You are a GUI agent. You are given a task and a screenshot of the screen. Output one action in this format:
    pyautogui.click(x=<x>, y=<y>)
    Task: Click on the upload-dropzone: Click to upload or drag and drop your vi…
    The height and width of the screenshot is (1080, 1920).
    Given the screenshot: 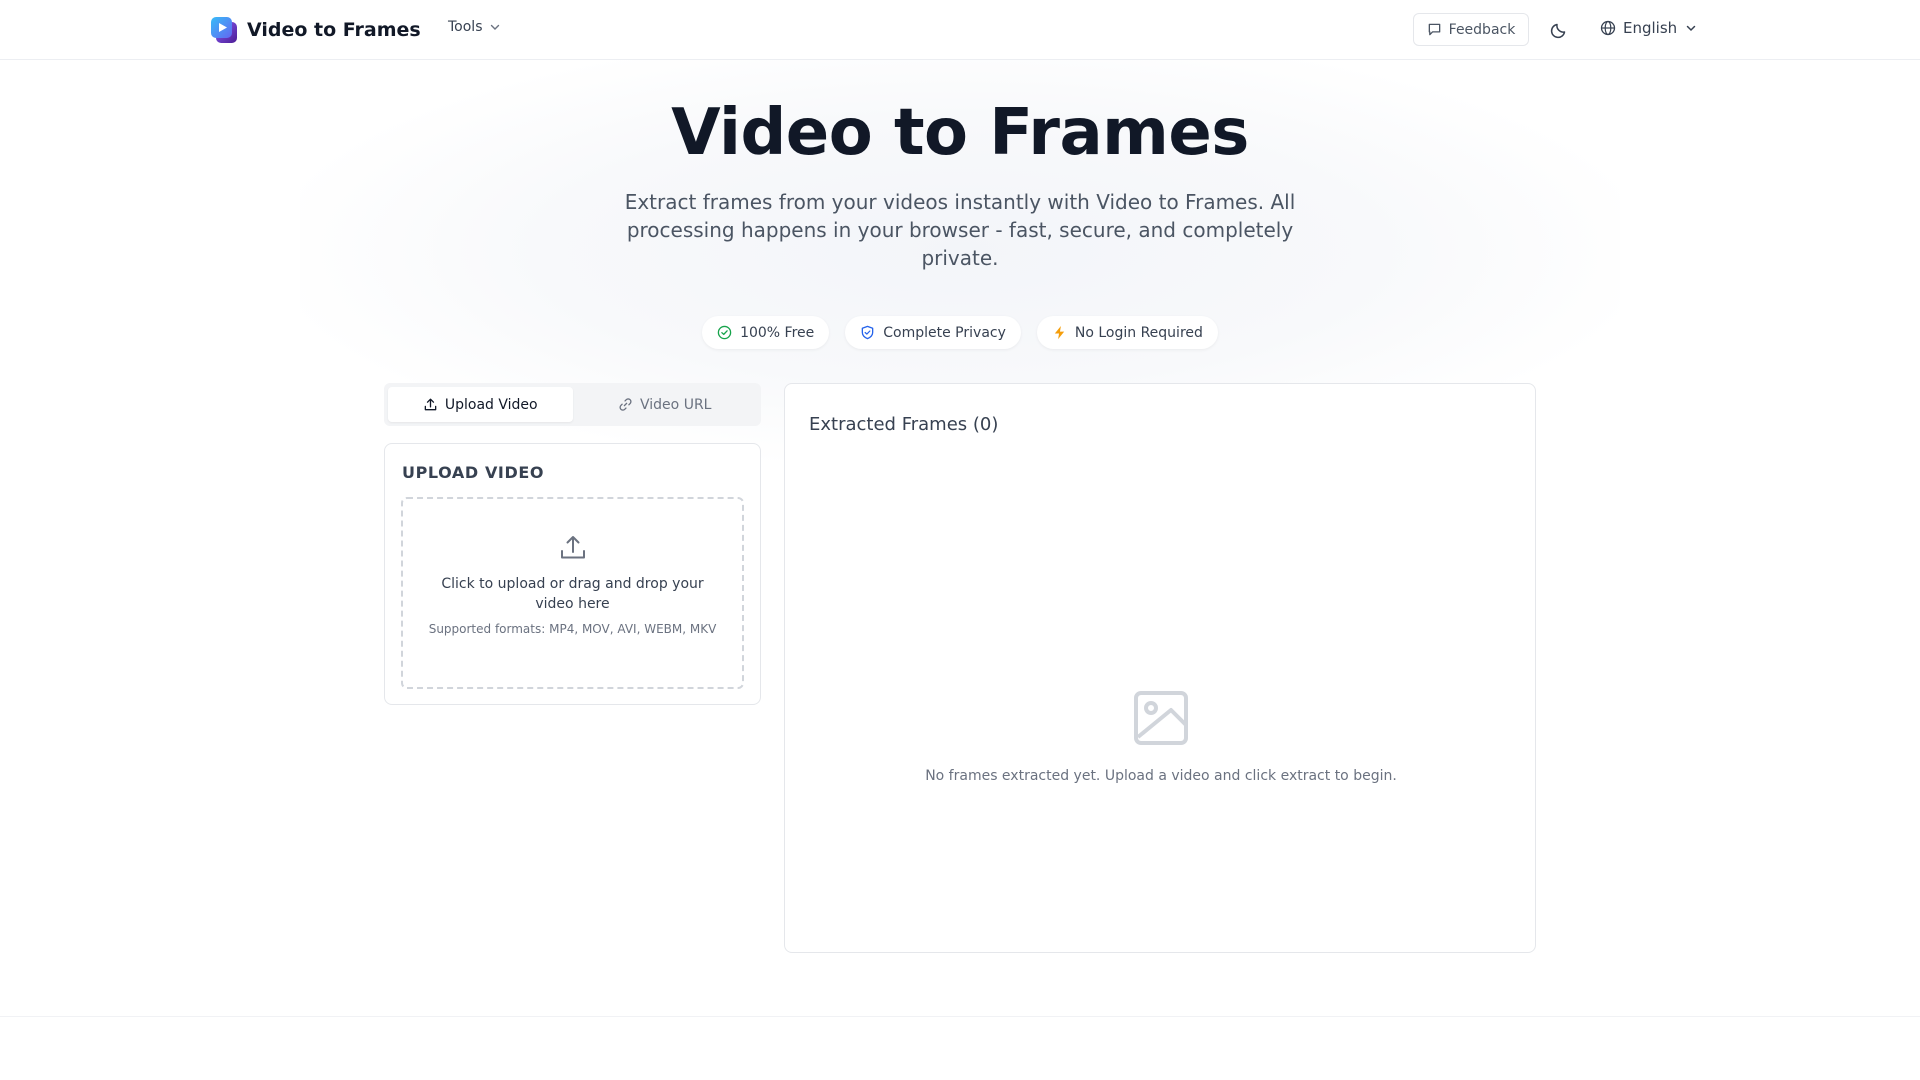 What is the action you would take?
    pyautogui.click(x=572, y=593)
    